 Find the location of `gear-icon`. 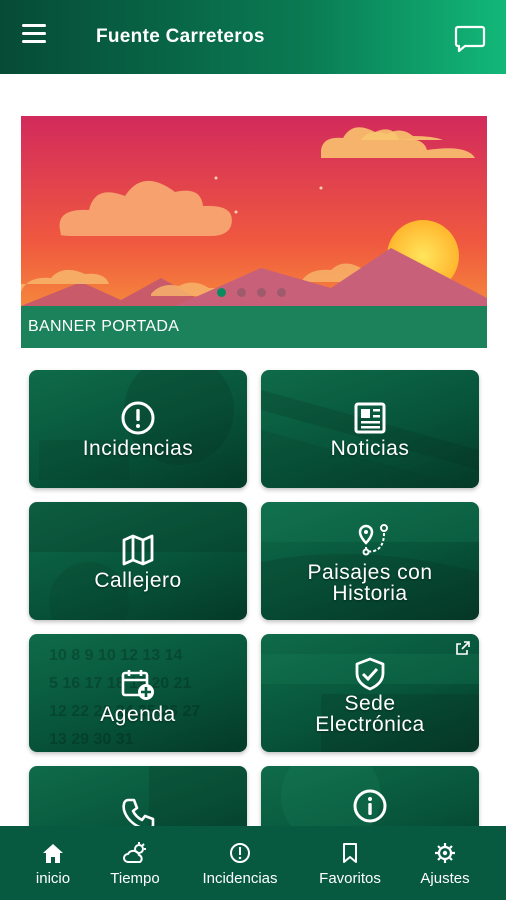

gear-icon is located at coordinates (445, 855).